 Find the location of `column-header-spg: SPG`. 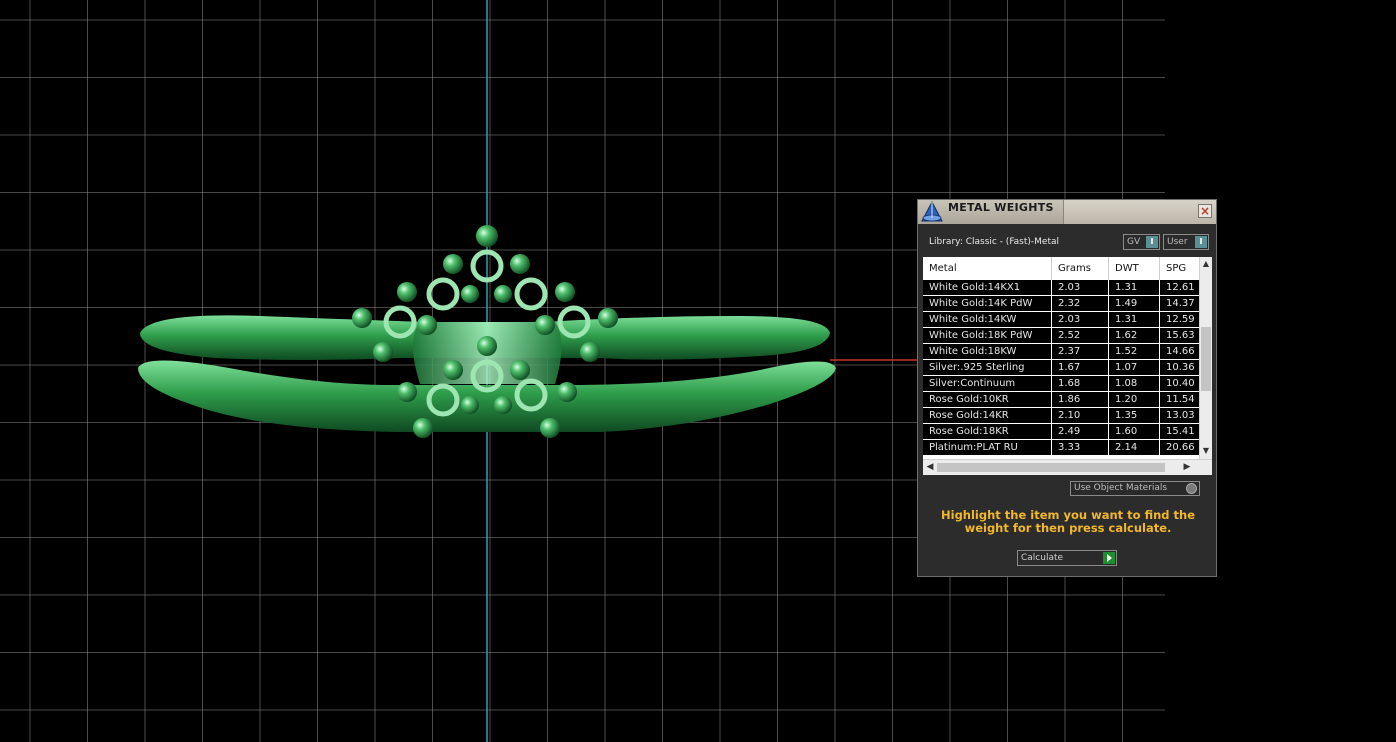

column-header-spg: SPG is located at coordinates (1180, 268).